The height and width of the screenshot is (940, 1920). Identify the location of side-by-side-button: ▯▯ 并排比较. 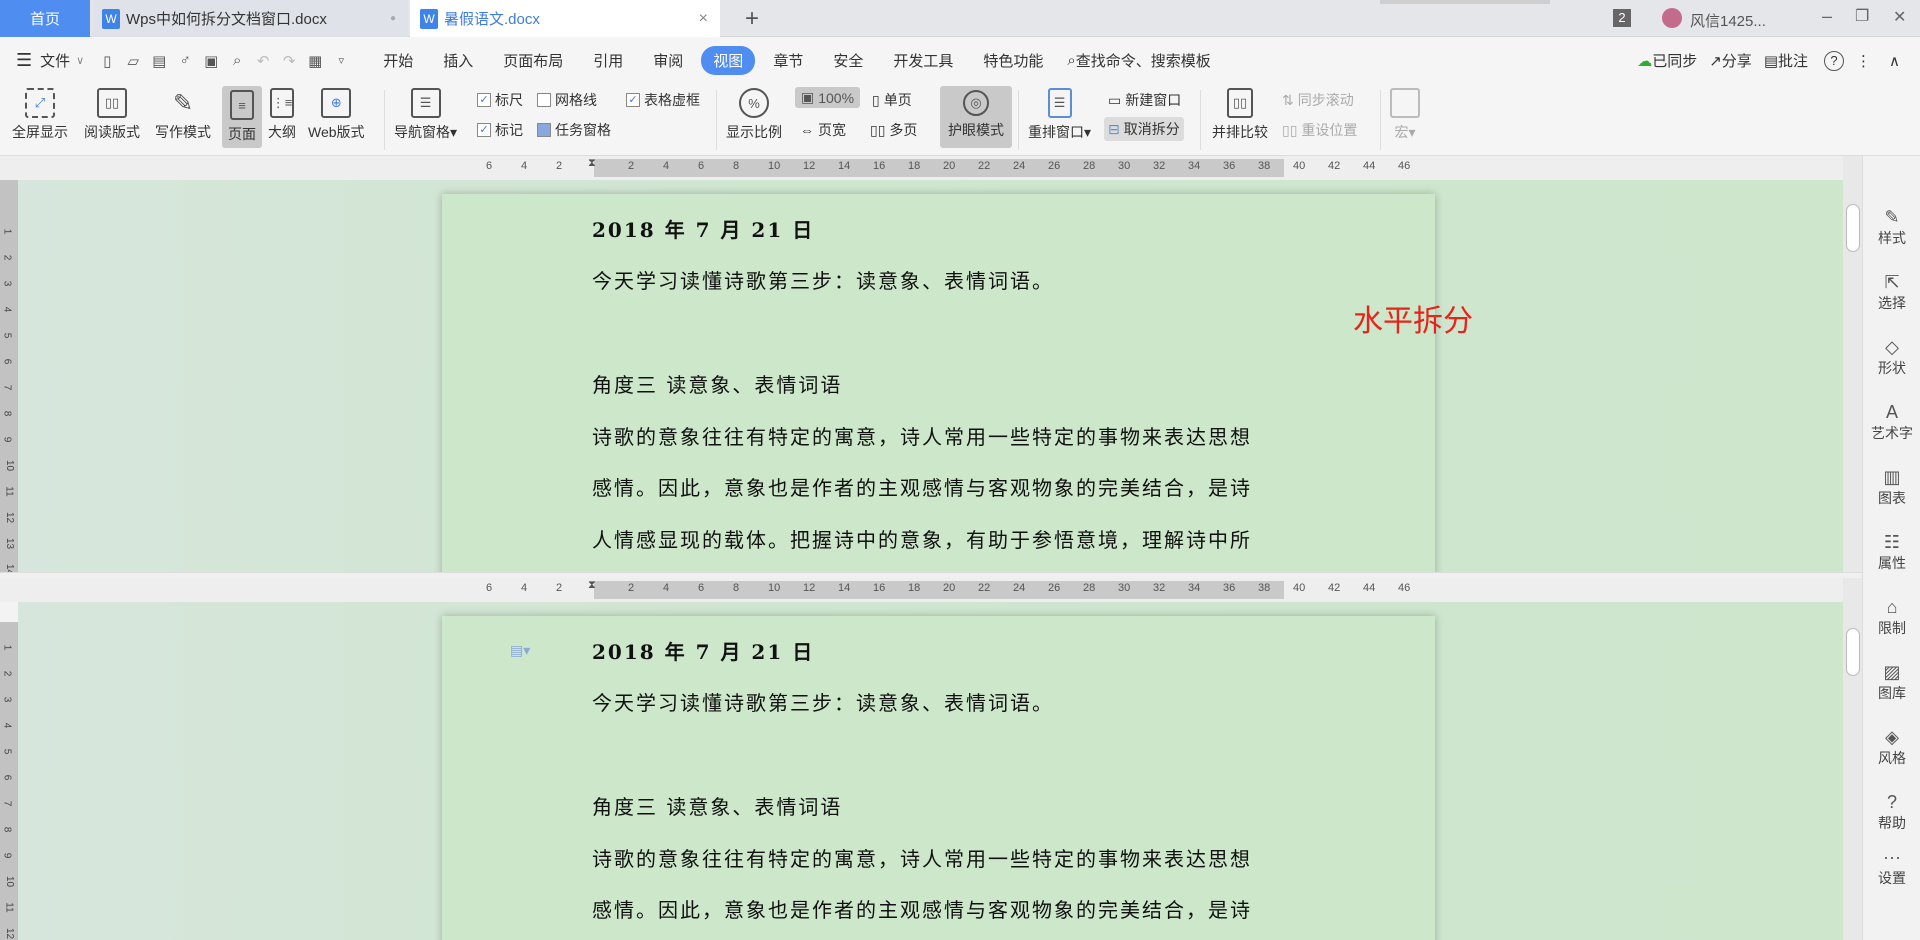
(1240, 113).